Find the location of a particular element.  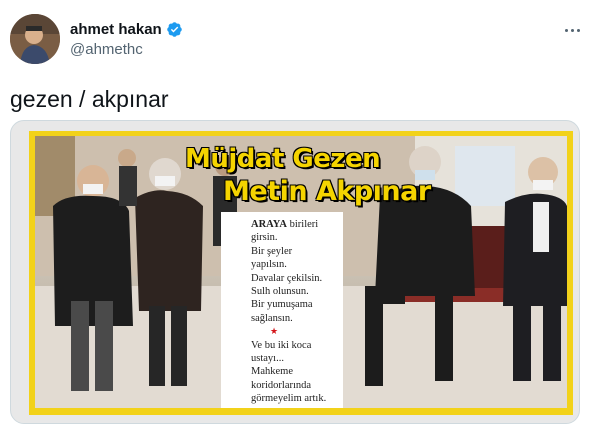

verified-badge-icon is located at coordinates (174, 29).